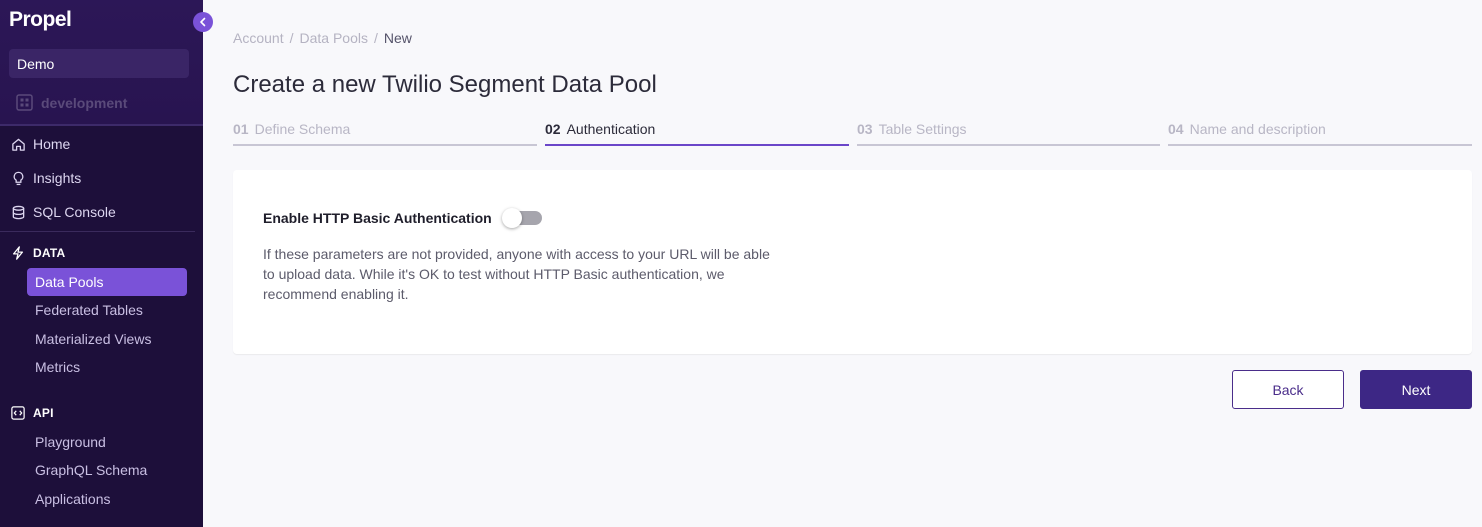 This screenshot has height=527, width=1482. I want to click on breadcrumb: Account / Data Pools / New, so click(322, 38).